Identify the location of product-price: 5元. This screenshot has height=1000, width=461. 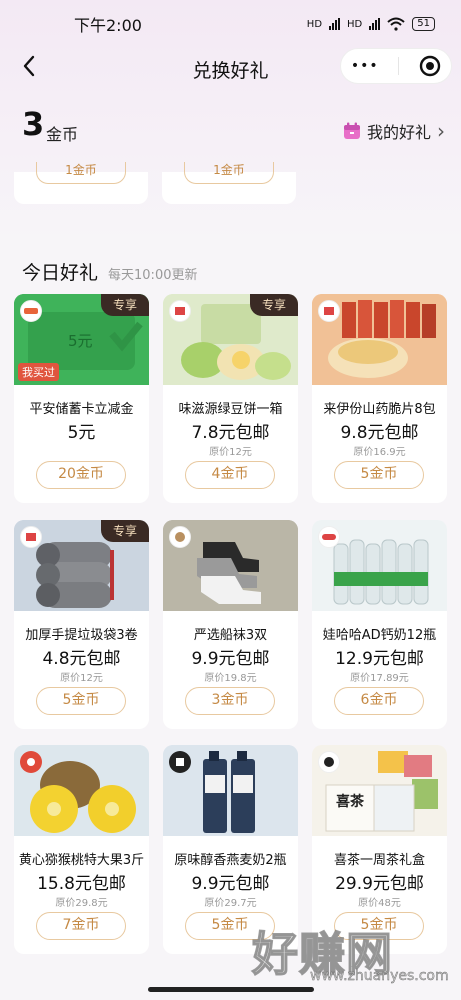
(81, 433).